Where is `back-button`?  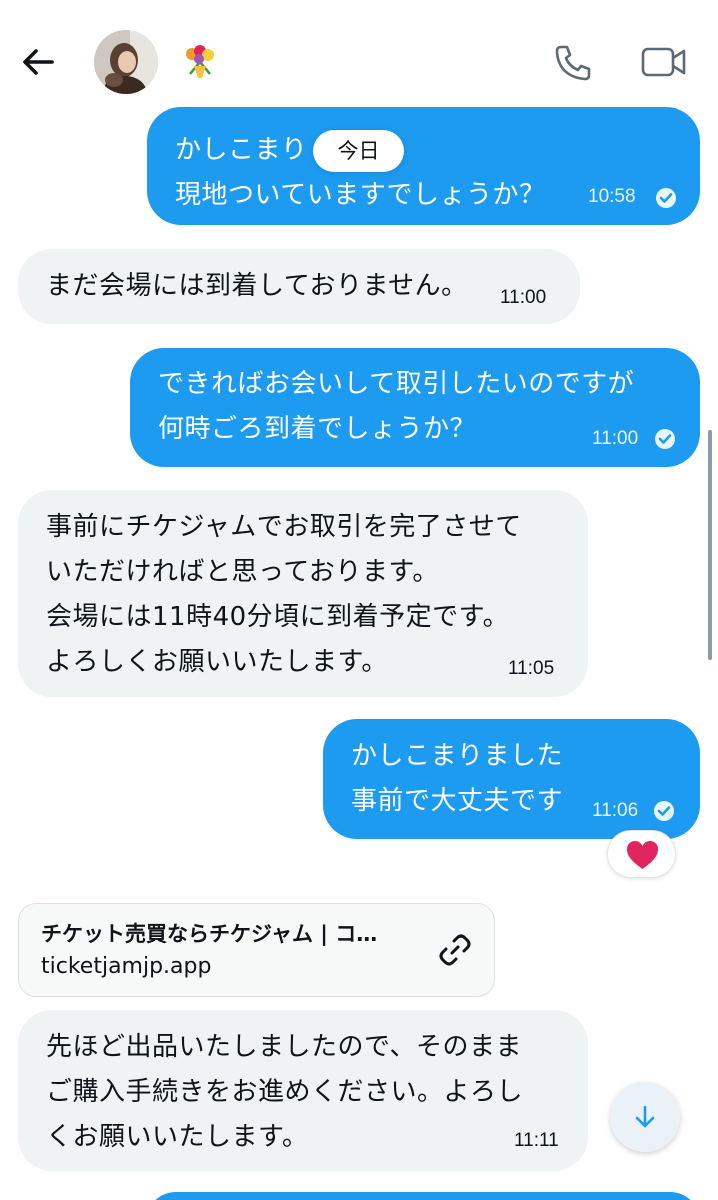
back-button is located at coordinates (38, 62).